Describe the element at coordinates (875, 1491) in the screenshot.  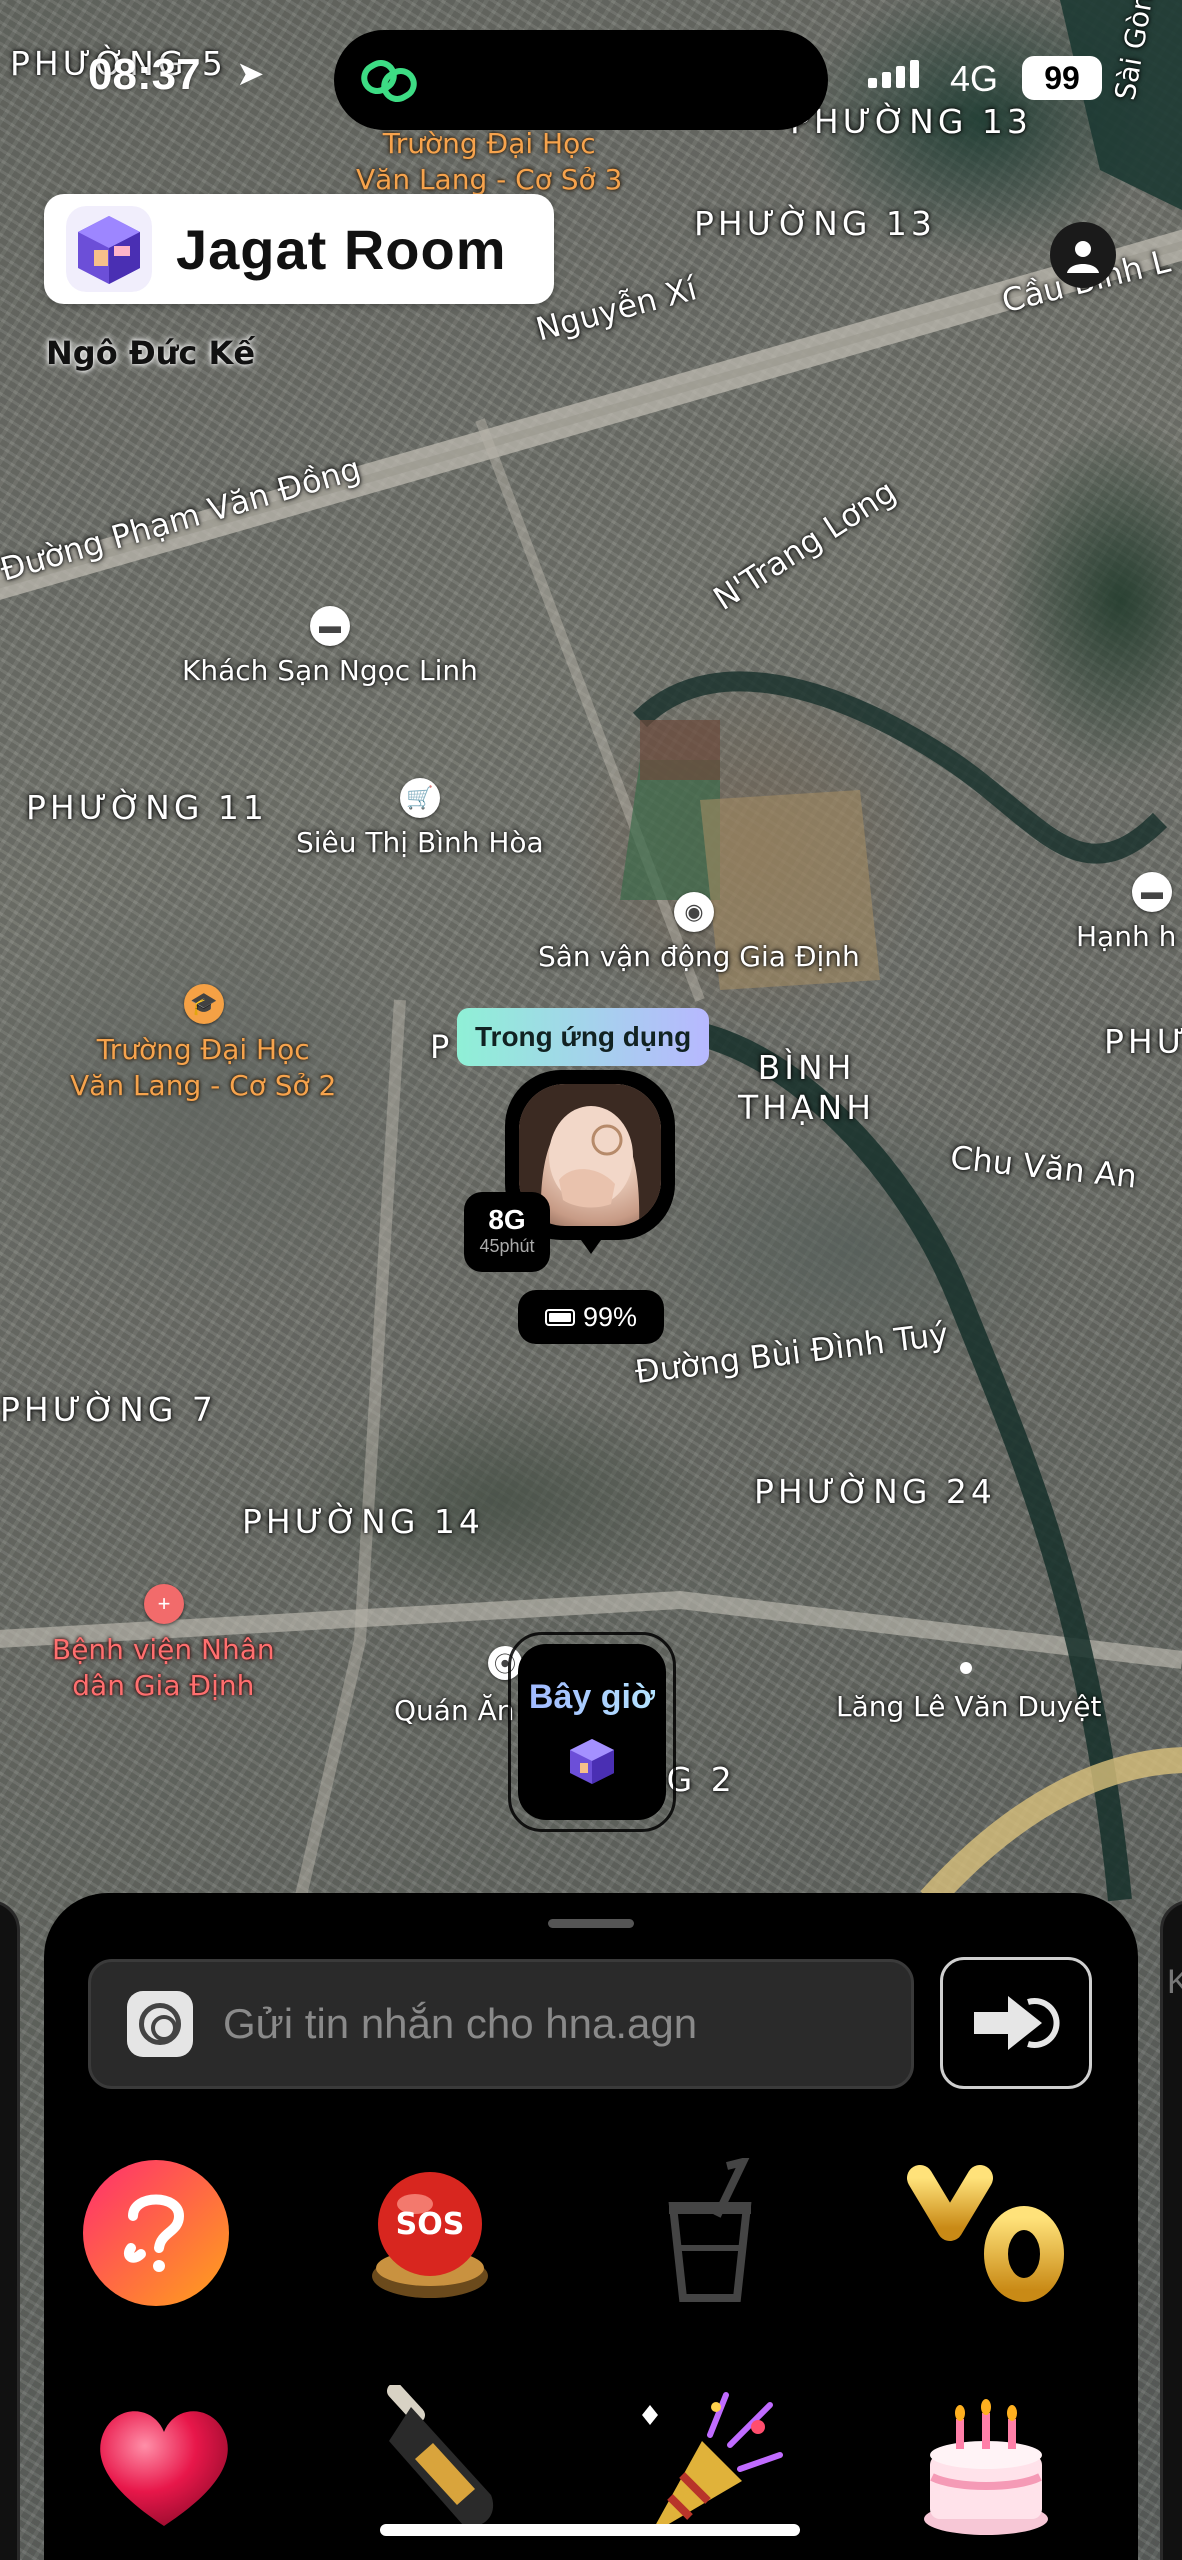
I see `ward-label: PHƯỜNG 24` at that location.